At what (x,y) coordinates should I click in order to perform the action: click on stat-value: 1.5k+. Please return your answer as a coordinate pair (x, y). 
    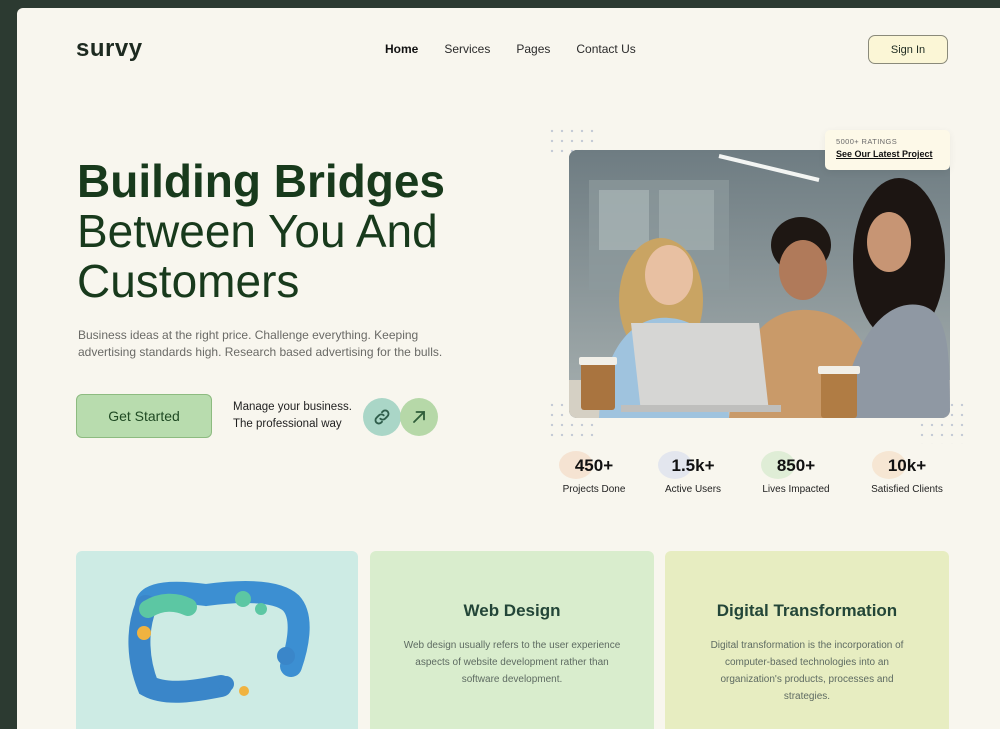
    Looking at the image, I should click on (693, 465).